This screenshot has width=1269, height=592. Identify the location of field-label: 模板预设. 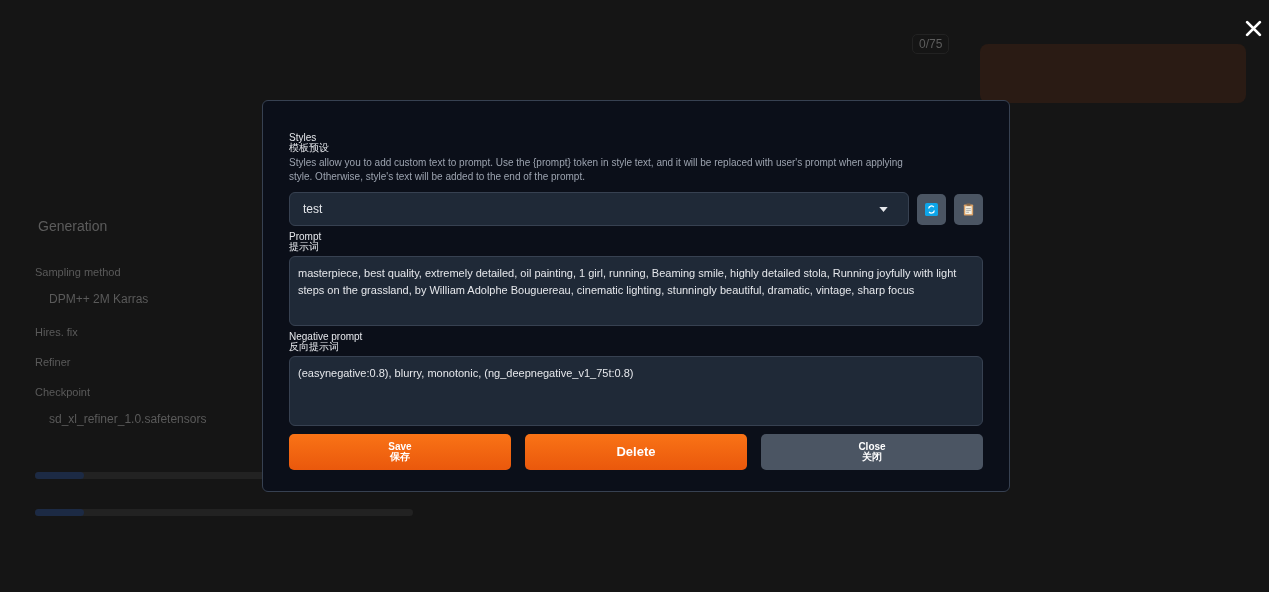
(309, 148).